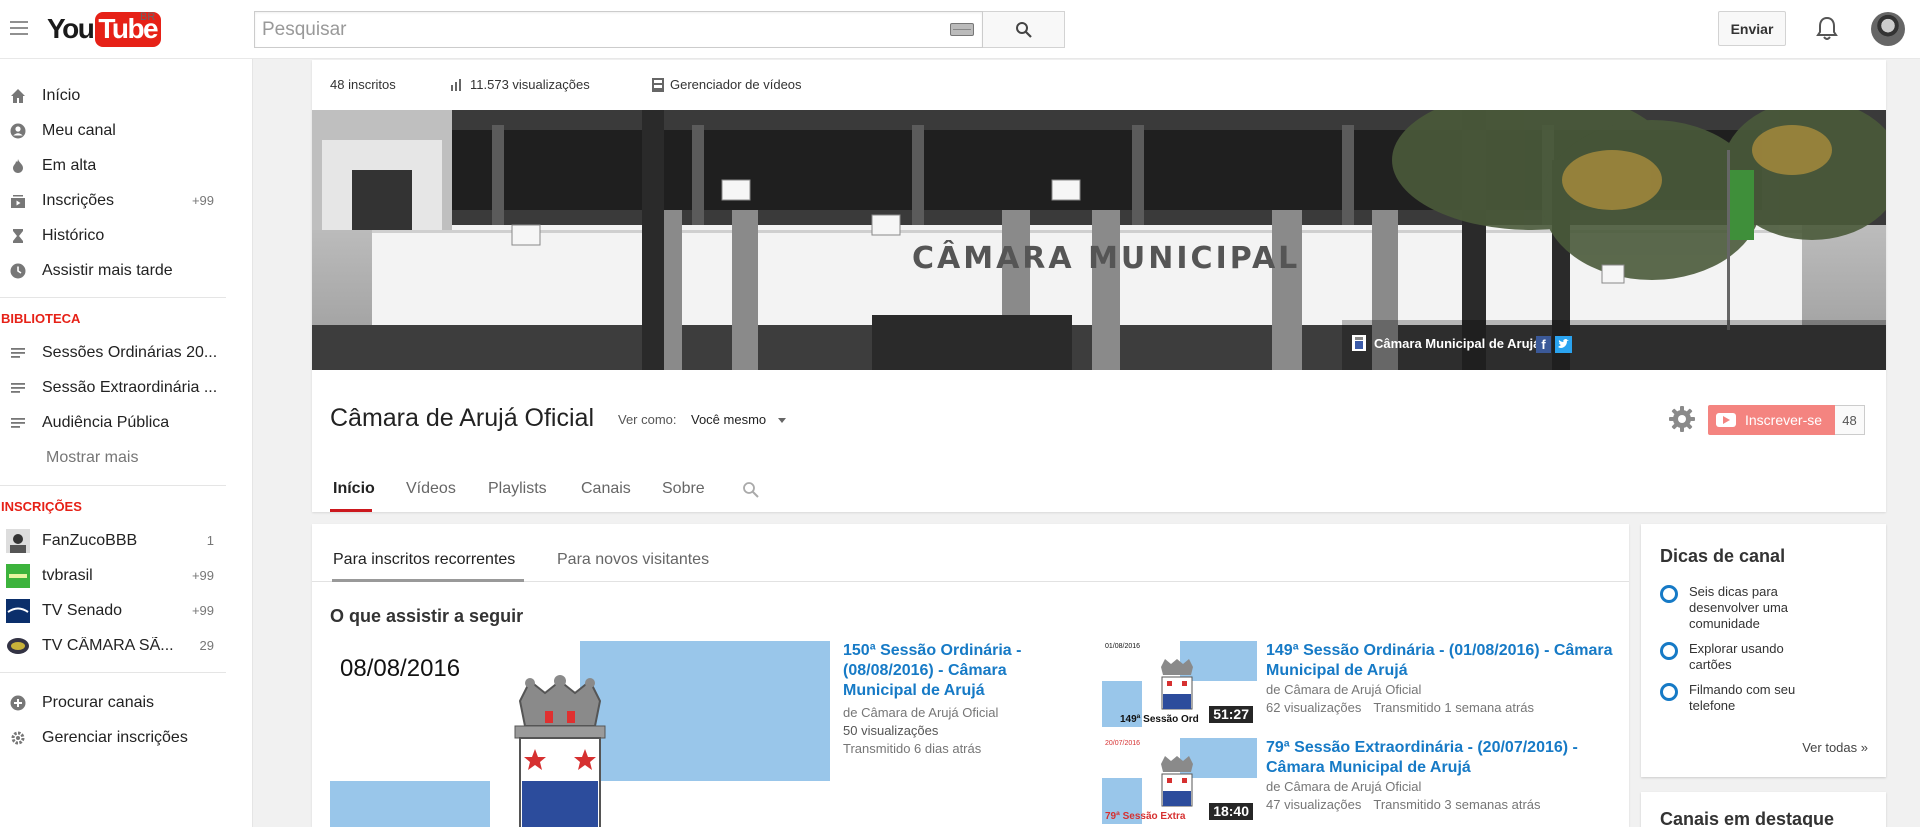 This screenshot has height=827, width=1920. What do you see at coordinates (1106, 258) in the screenshot?
I see `banner-building-text: CÂMARA MUNICIPAL` at bounding box center [1106, 258].